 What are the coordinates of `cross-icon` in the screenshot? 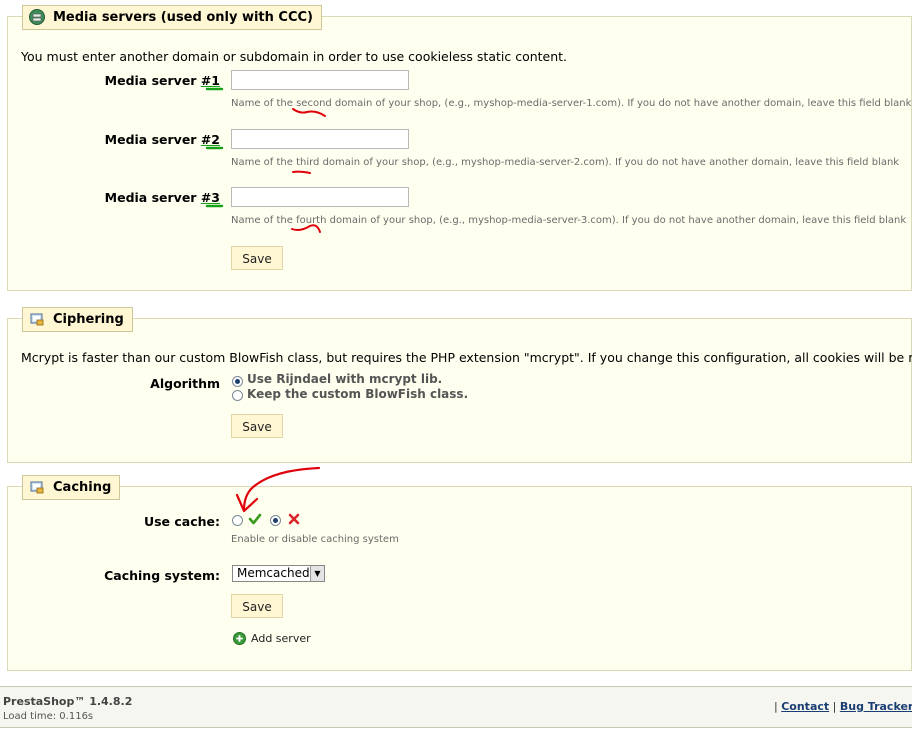 It's located at (294, 519).